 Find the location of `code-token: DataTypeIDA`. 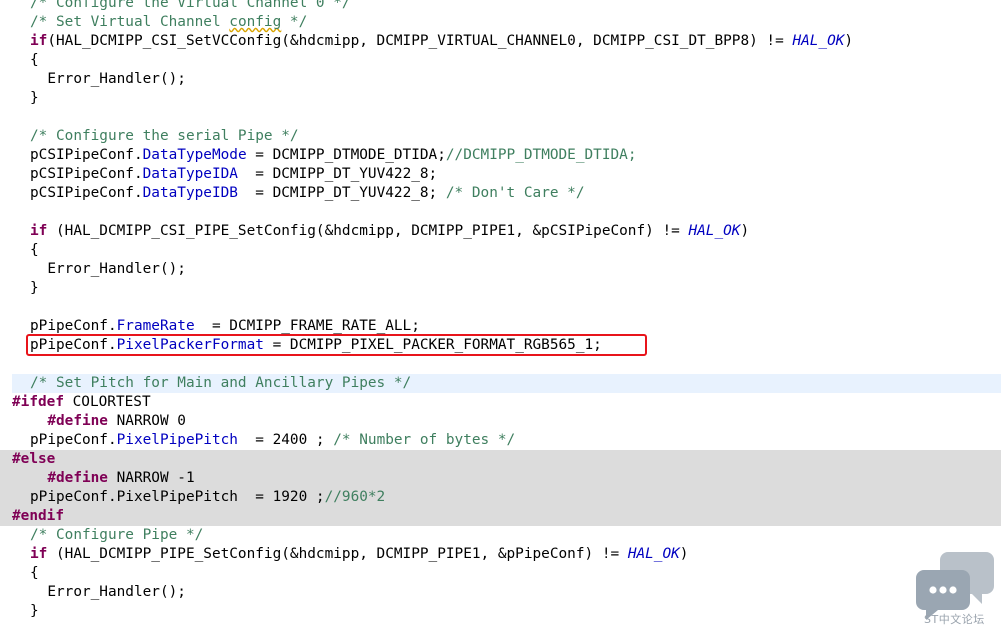

code-token: DataTypeIDA is located at coordinates (190, 174).